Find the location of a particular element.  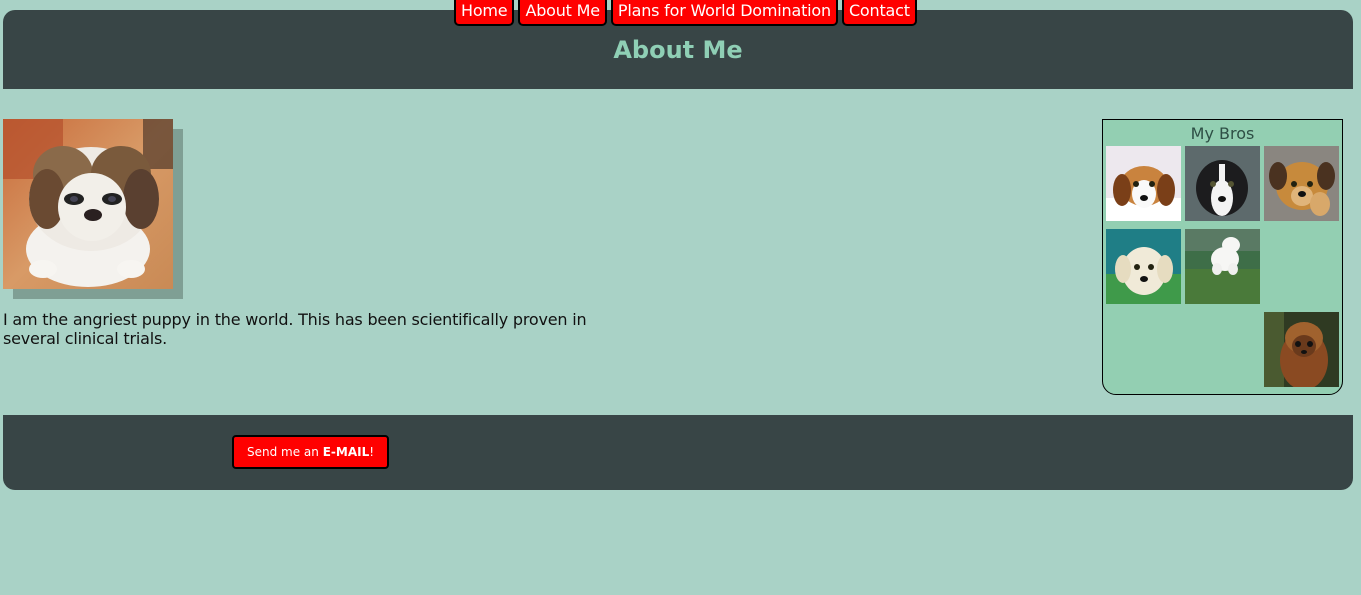

bro-photo-border-collie-puppy is located at coordinates (1222, 183).